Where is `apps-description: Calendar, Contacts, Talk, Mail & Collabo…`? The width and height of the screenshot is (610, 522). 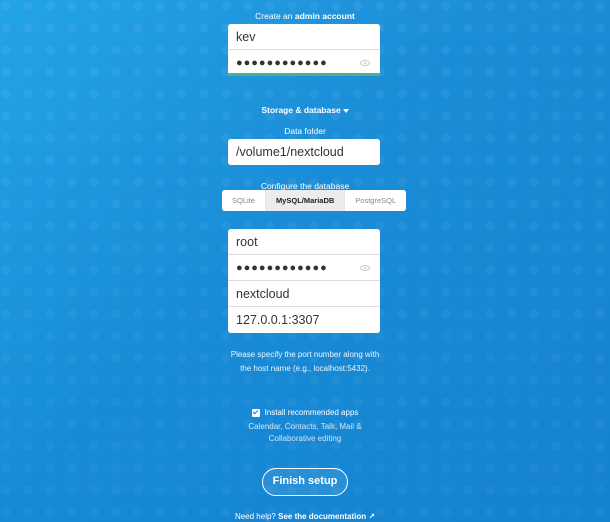 apps-description: Calendar, Contacts, Talk, Mail & Collabo… is located at coordinates (305, 432).